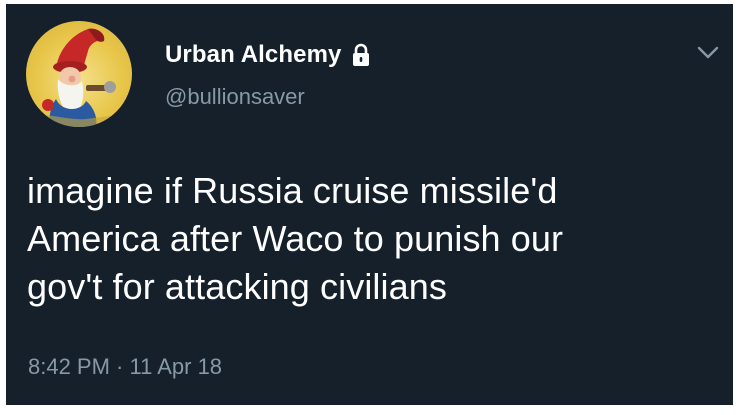 The height and width of the screenshot is (415, 739). Describe the element at coordinates (237, 286) in the screenshot. I see `tweet-line: gov't for attacking civilians` at that location.